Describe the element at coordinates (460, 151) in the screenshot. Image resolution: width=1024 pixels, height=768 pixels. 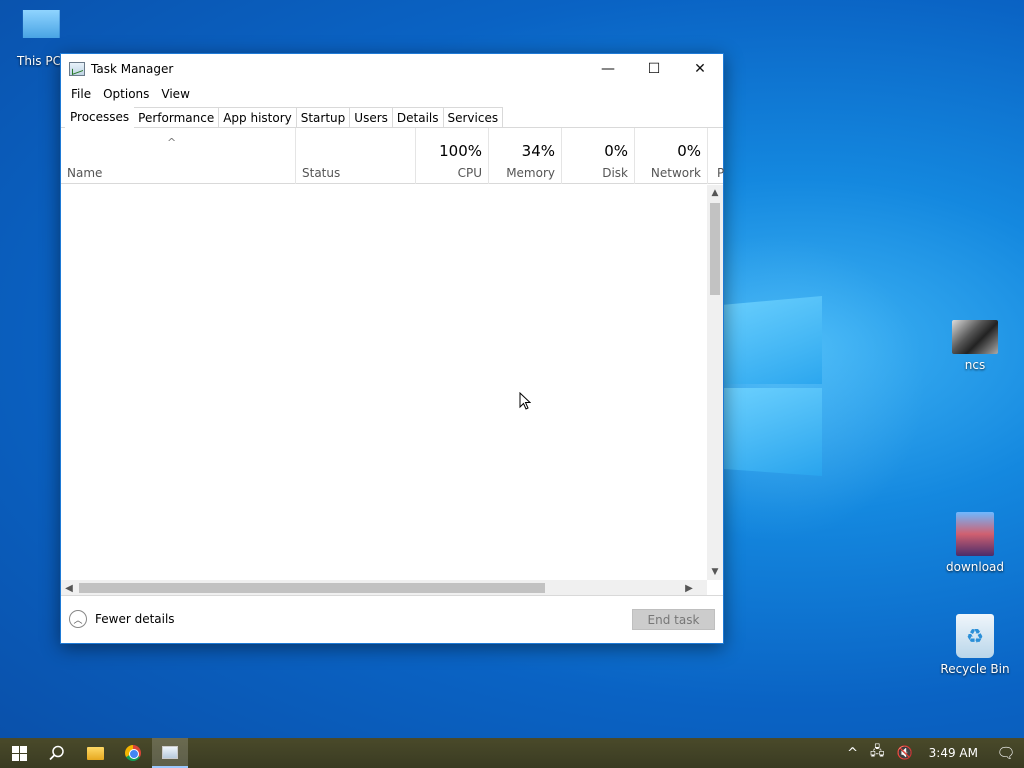
I see `cpu-usage-value: 100%` at that location.